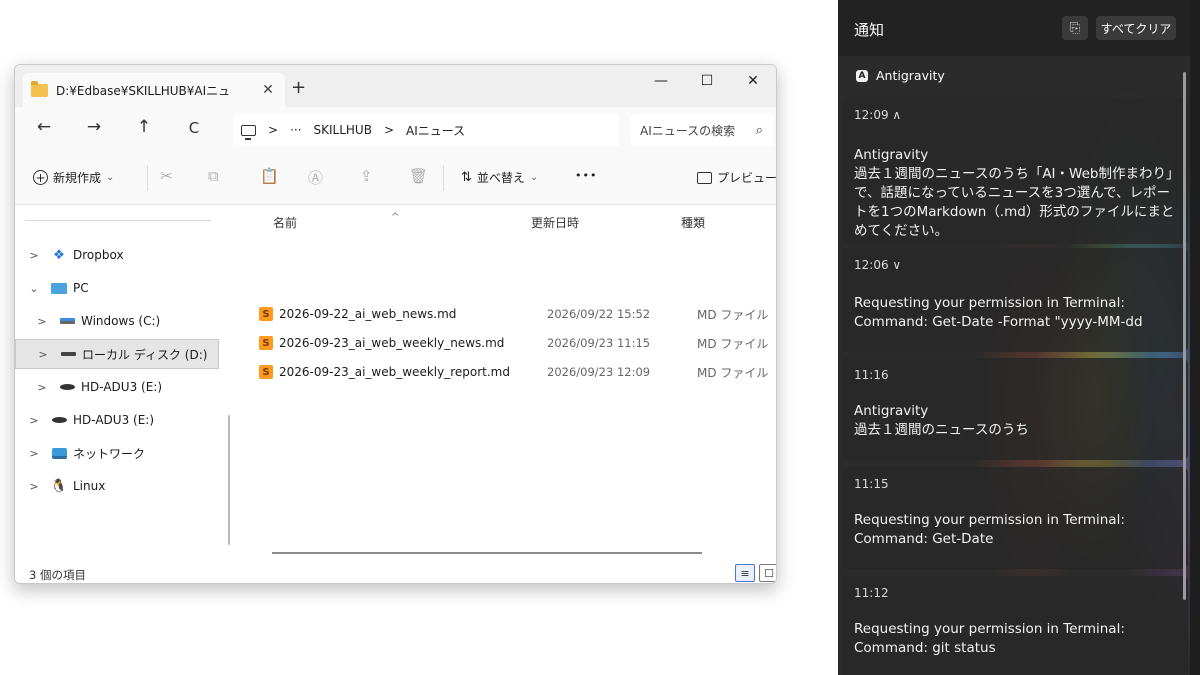 The width and height of the screenshot is (1200, 675). I want to click on toolbar-divider, so click(443, 178).